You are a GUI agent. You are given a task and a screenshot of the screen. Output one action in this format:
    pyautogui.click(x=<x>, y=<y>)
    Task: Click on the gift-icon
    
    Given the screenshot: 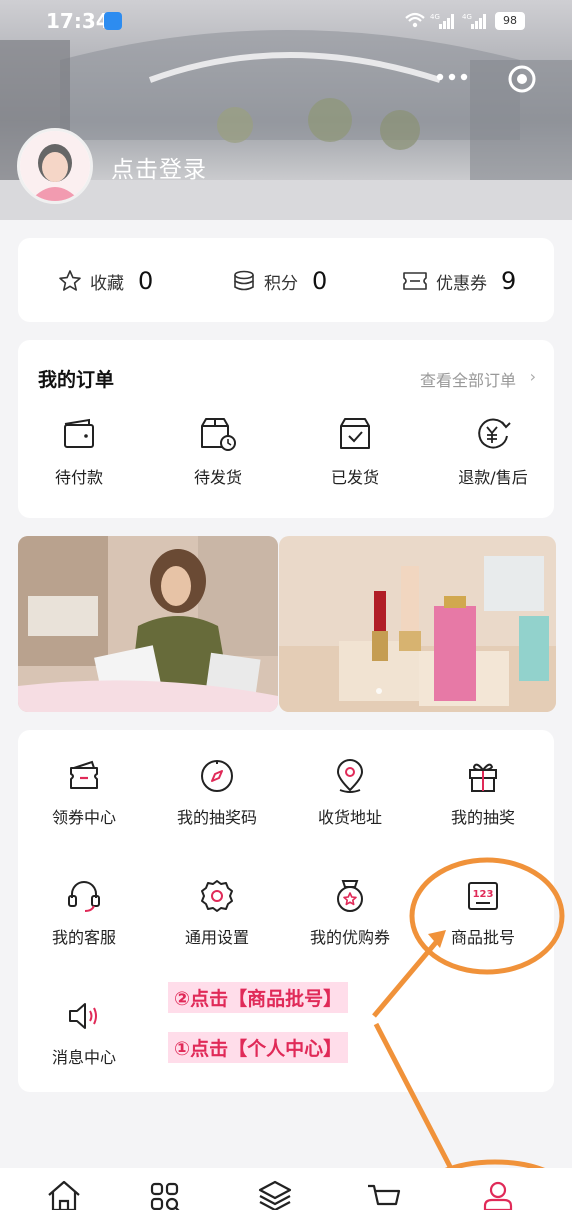 What is the action you would take?
    pyautogui.click(x=483, y=777)
    